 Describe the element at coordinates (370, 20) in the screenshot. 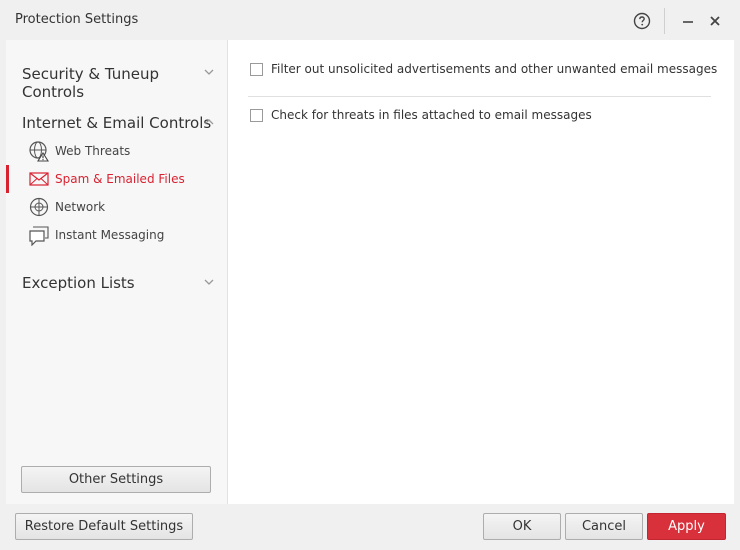

I see `title-bar: Protection Settings` at that location.